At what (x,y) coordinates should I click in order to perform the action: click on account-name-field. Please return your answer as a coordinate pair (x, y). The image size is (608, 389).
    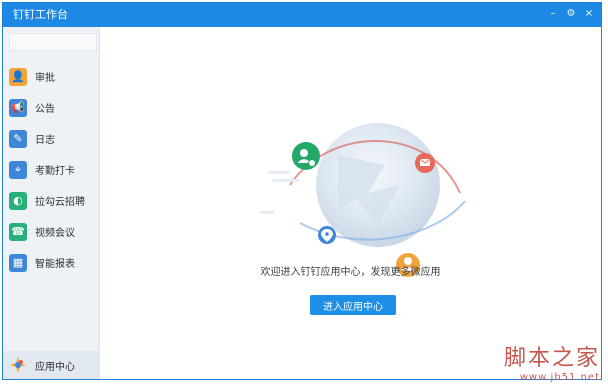
    Looking at the image, I should click on (53, 42).